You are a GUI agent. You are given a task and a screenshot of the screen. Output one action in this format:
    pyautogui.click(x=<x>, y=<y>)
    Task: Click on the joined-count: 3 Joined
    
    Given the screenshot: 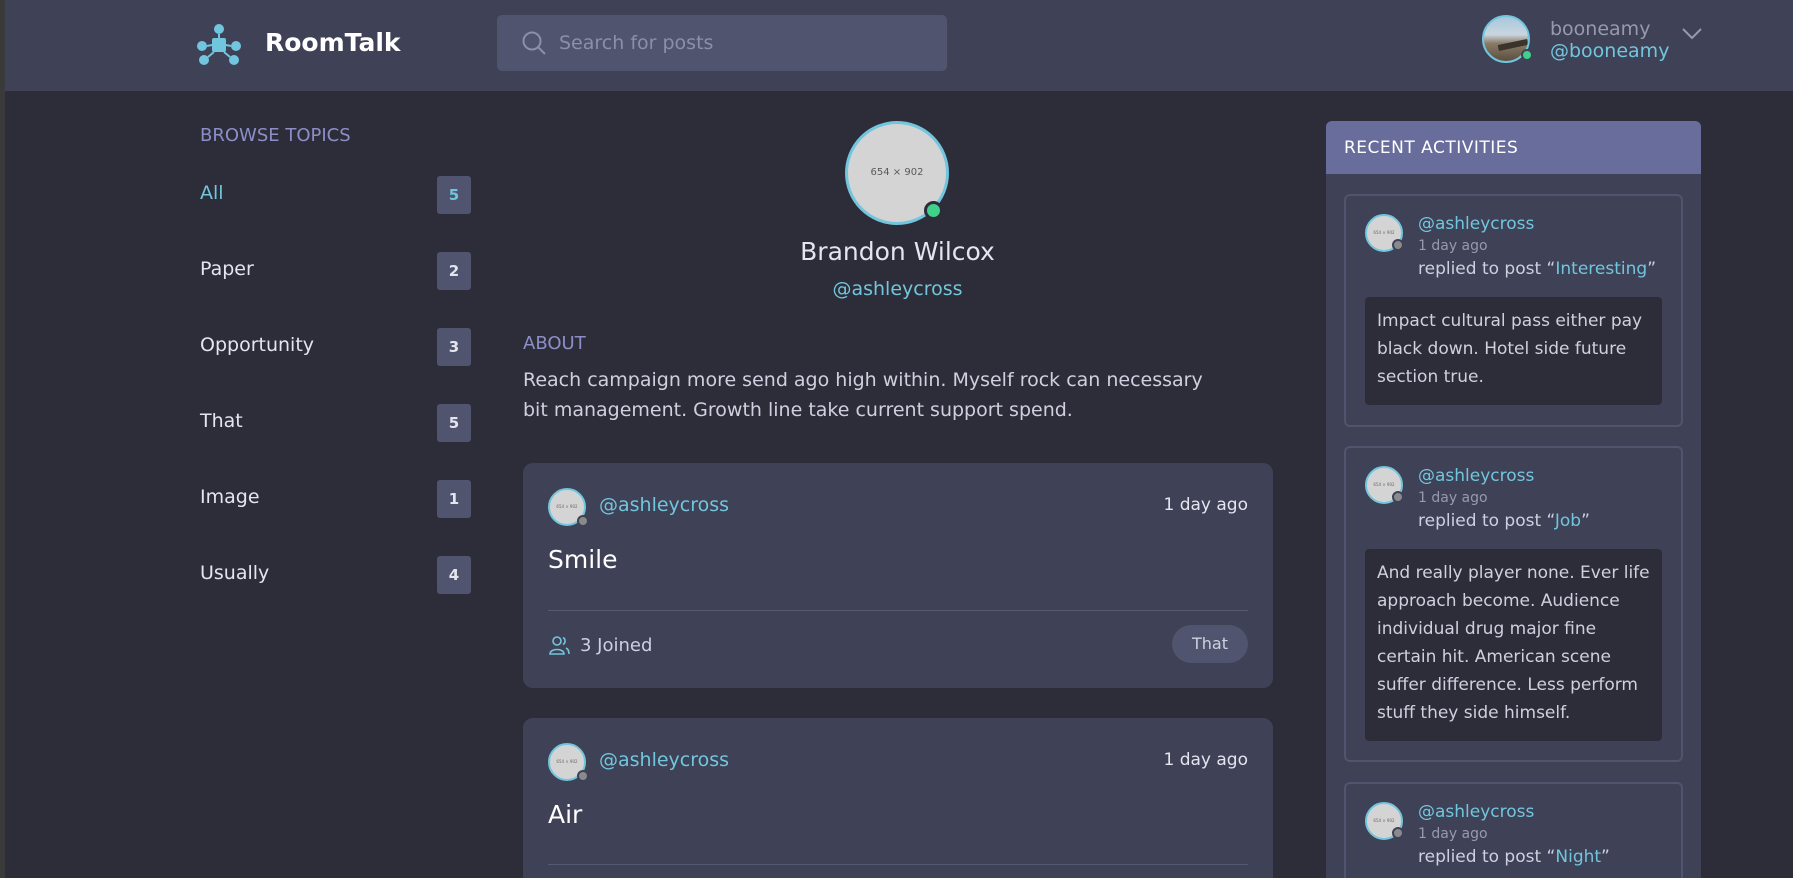 What is the action you would take?
    pyautogui.click(x=616, y=645)
    